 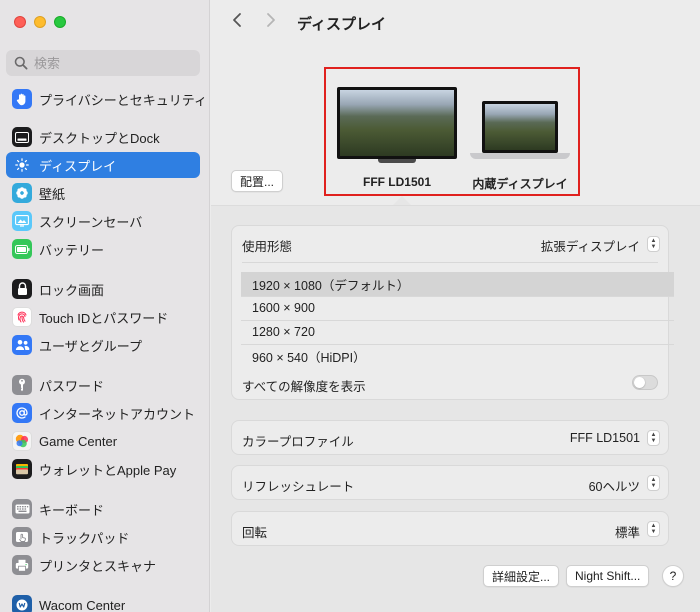 I want to click on sidebar-item-label: ウォレットとApple Pay, so click(x=108, y=470).